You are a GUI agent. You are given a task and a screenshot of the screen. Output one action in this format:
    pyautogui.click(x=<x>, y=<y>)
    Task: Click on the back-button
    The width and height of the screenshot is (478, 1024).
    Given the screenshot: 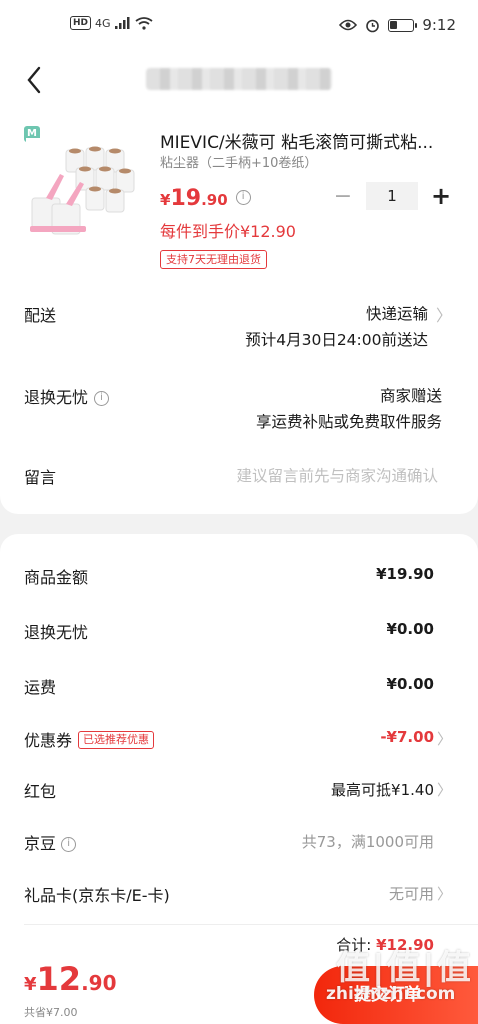 What is the action you would take?
    pyautogui.click(x=36, y=80)
    